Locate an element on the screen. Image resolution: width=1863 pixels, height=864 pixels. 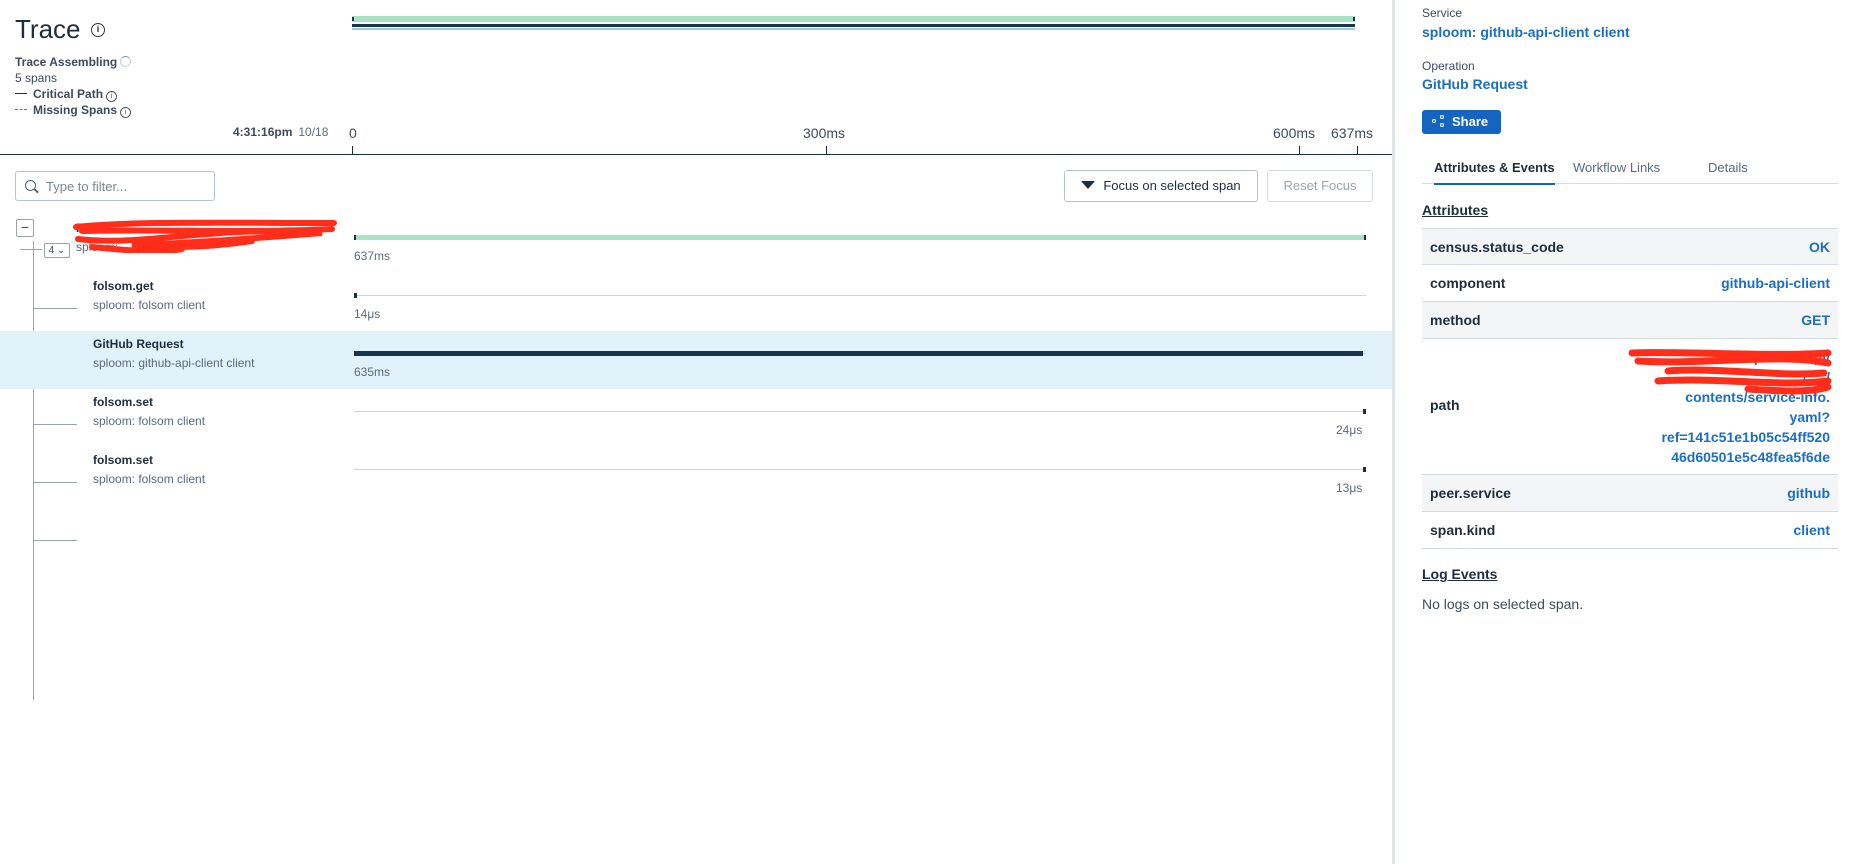
trace-start-time: 4:31:16pm 10/18 is located at coordinates (280, 132).